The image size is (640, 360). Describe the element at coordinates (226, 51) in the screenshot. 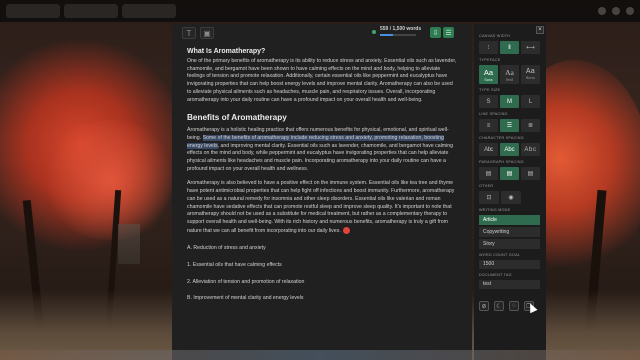

I see `section-heading: What Is Aromatherapy?` at that location.